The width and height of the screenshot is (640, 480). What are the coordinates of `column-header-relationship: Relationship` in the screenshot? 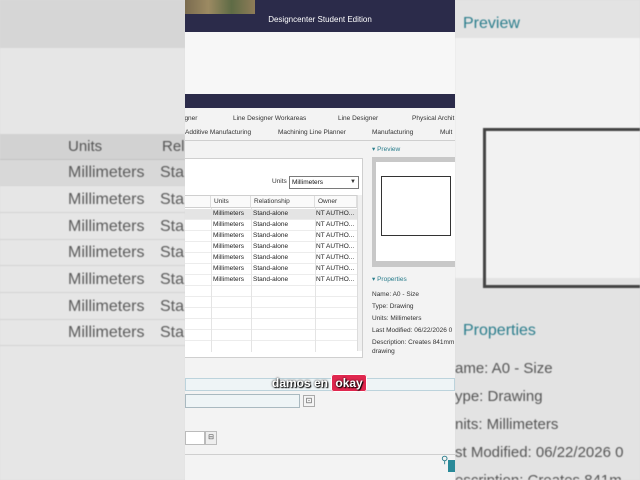 It's located at (283, 202).